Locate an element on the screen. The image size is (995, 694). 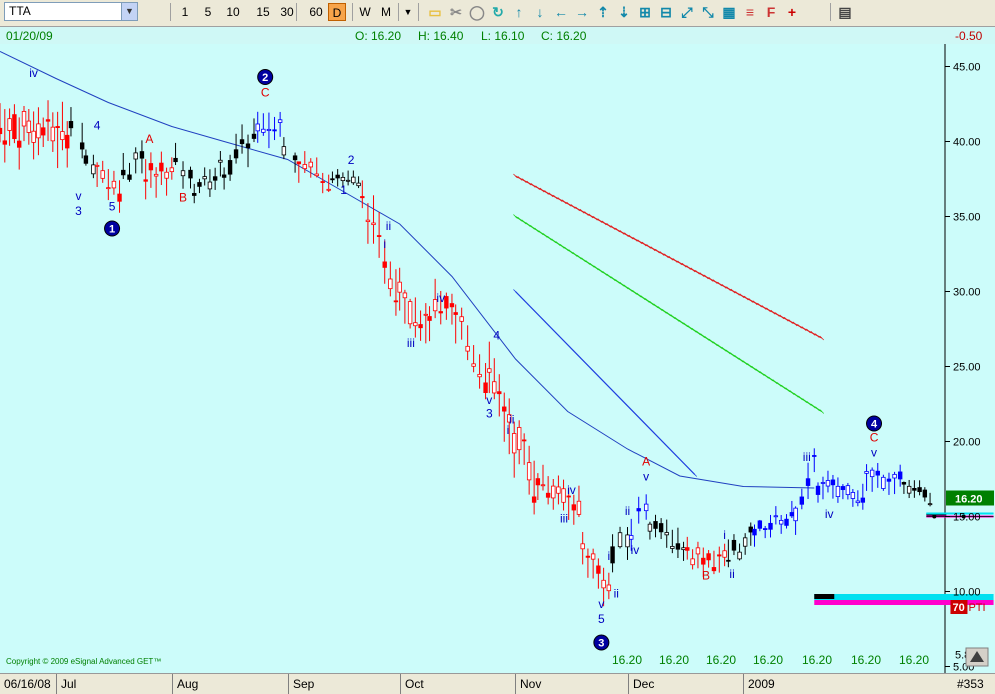
month-label: Aug is located at coordinates (188, 684).